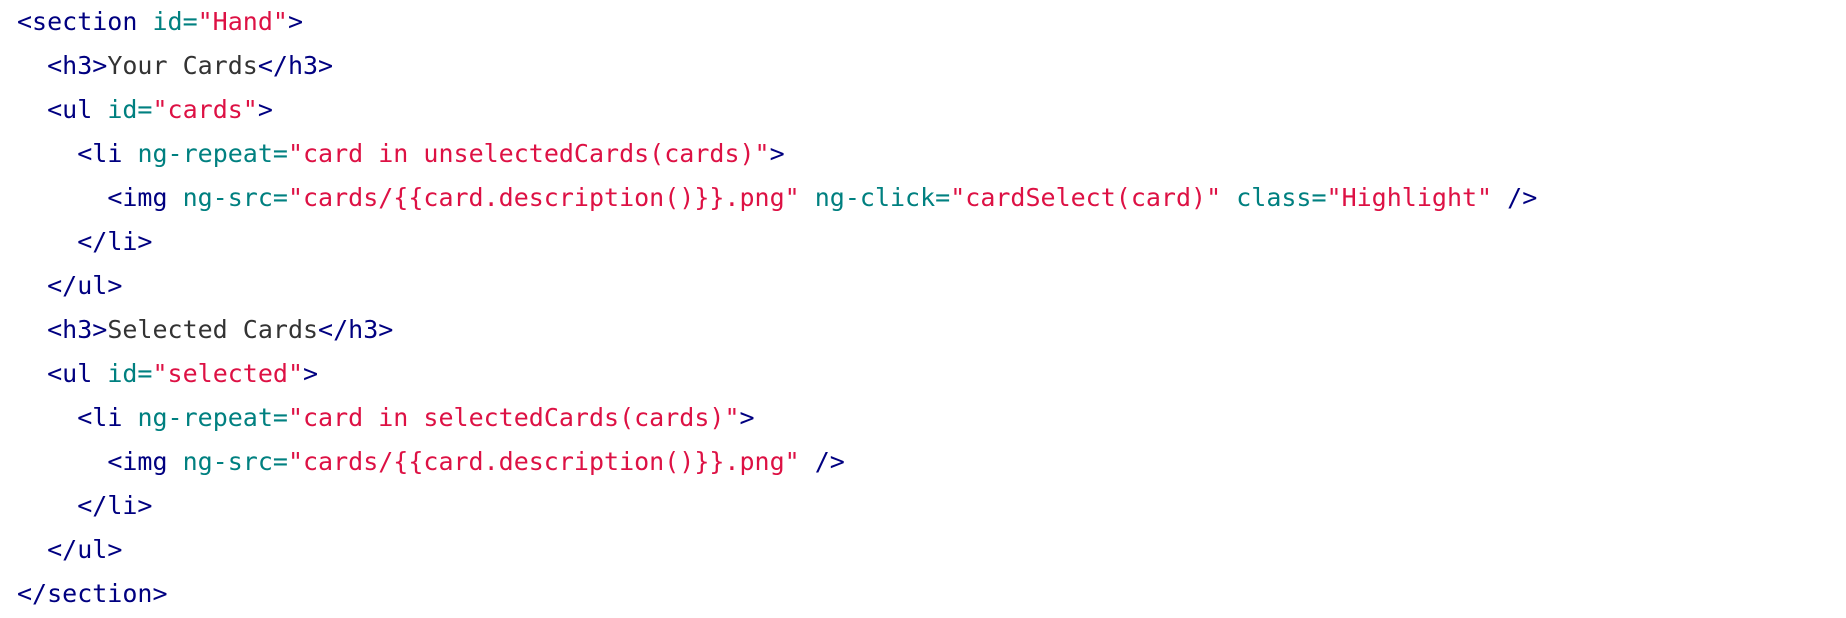  I want to click on code-line: <ul id="cards">, so click(931, 110).